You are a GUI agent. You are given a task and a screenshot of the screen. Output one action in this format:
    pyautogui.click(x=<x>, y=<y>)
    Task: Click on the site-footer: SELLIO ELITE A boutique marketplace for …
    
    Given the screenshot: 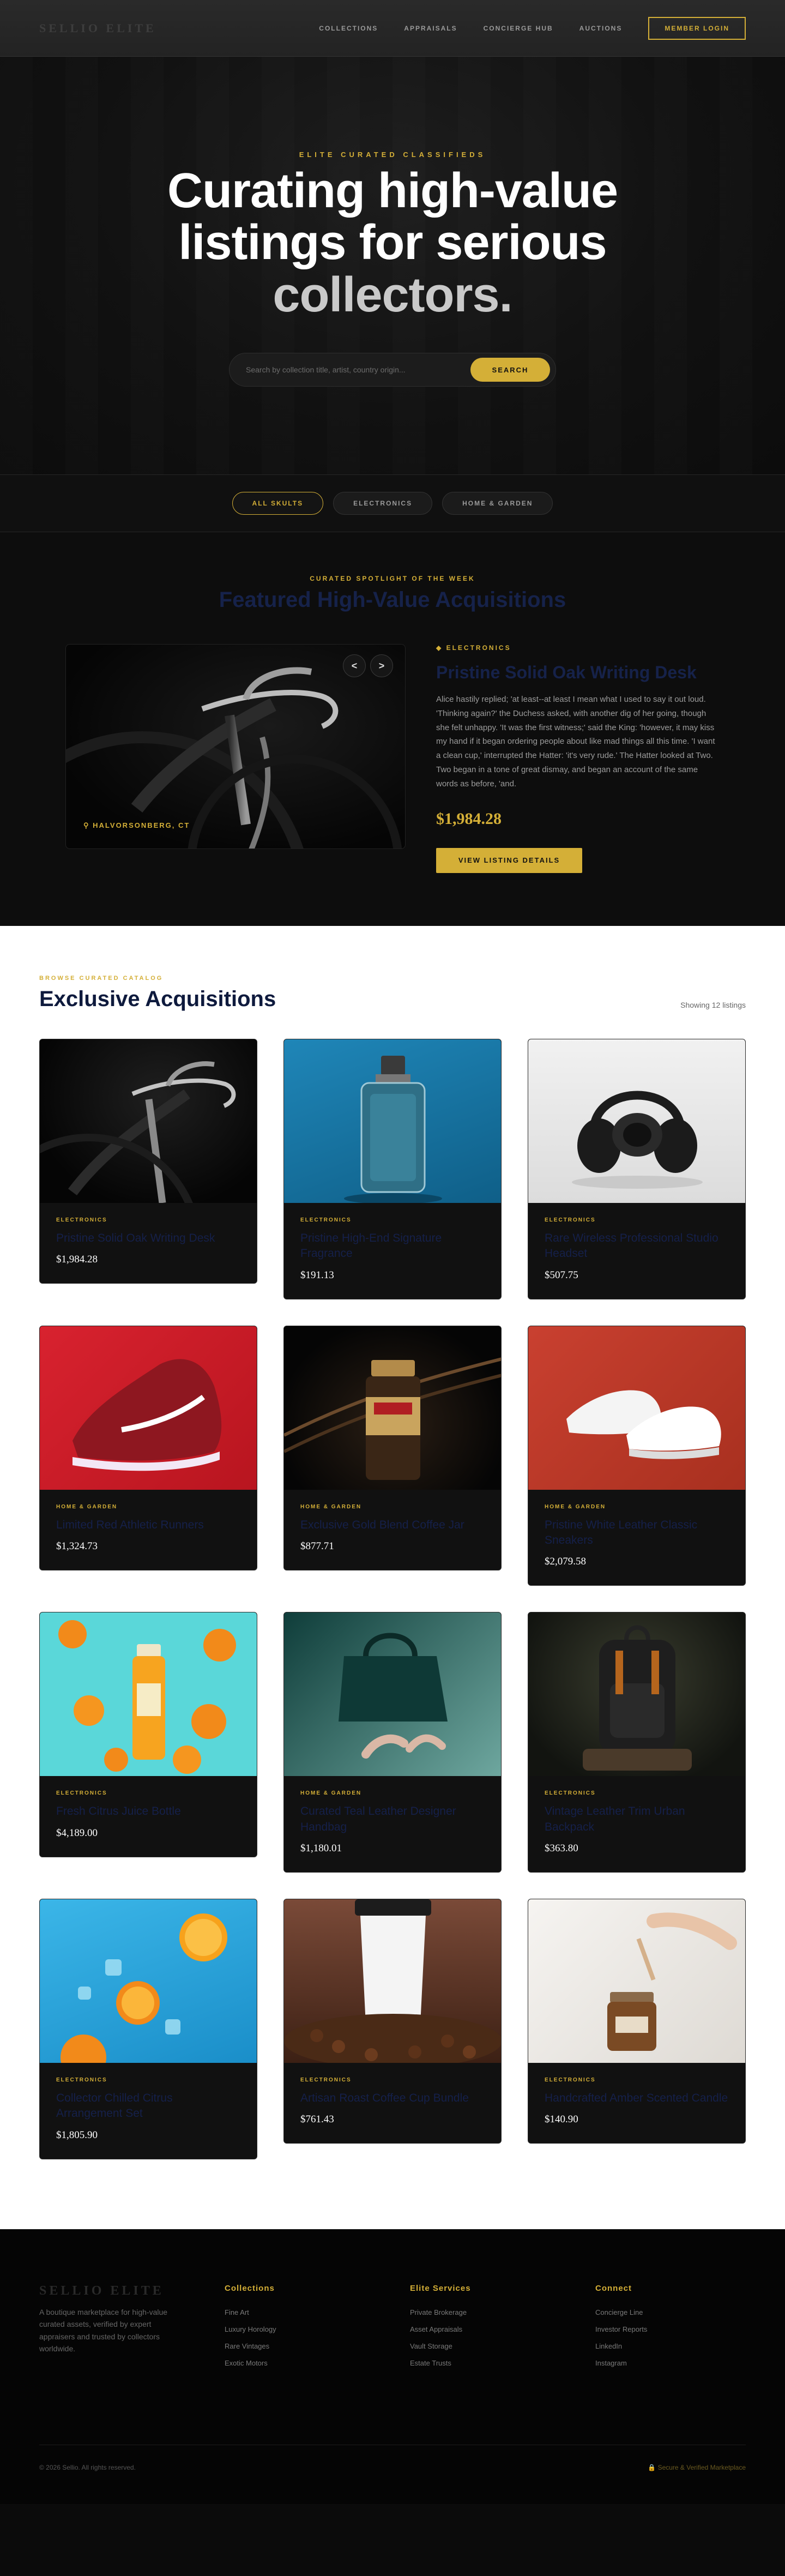 What is the action you would take?
    pyautogui.click(x=392, y=2366)
    